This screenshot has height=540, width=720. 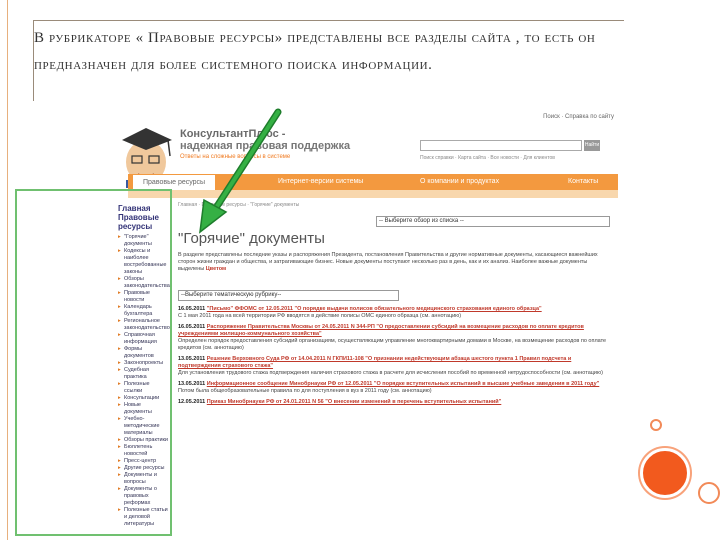 What do you see at coordinates (216, 269) in the screenshot?
I see `intro-highlight: Цветом` at bounding box center [216, 269].